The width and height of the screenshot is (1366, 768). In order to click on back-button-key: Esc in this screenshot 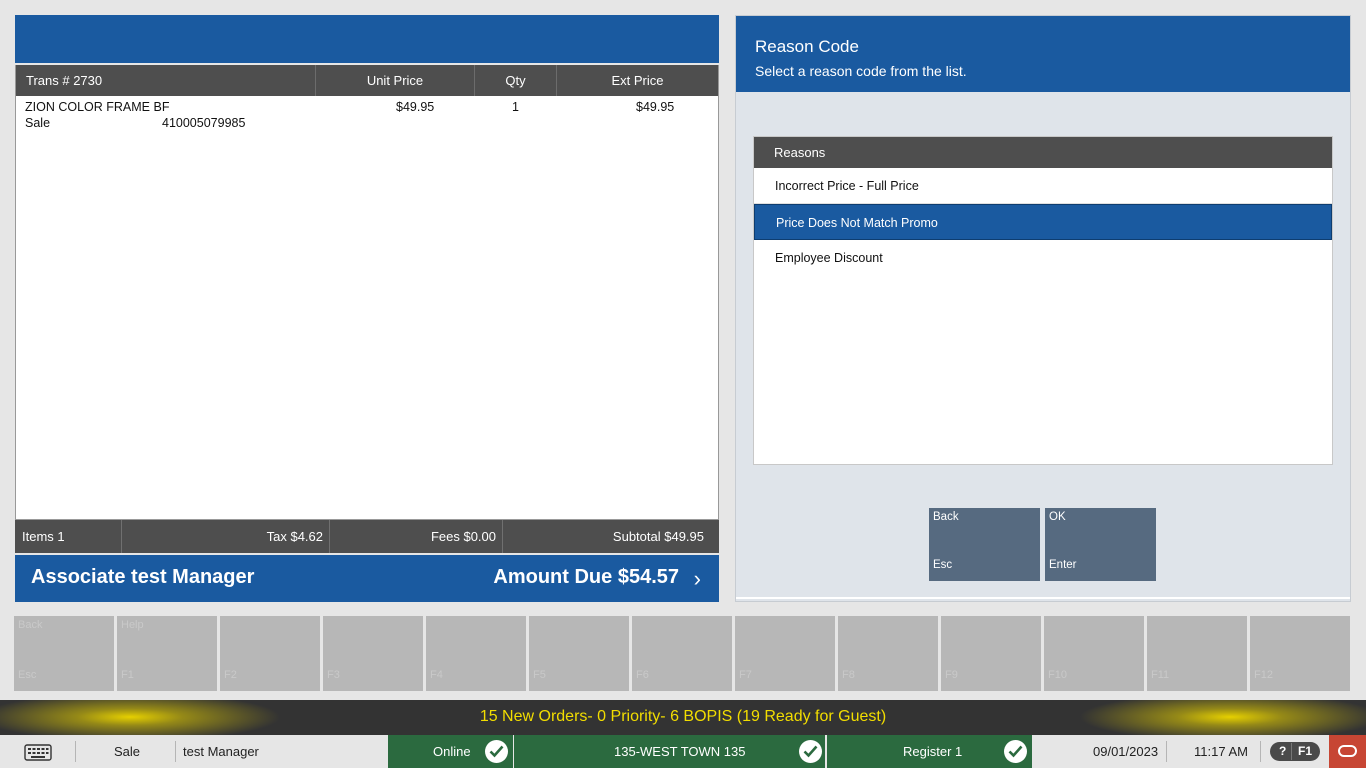, I will do `click(943, 565)`.